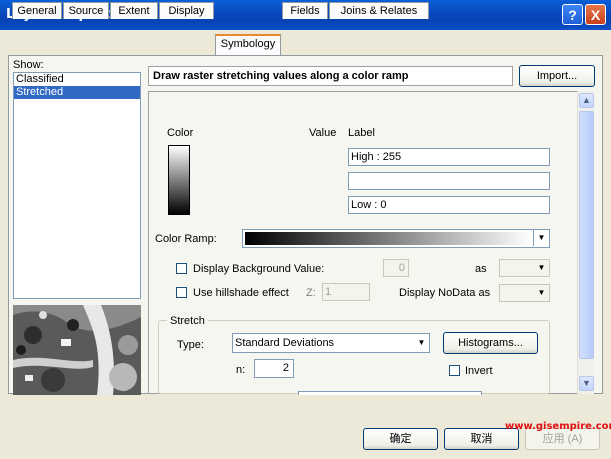  Describe the element at coordinates (449, 157) in the screenshot. I see `high-label-field: High : 255` at that location.